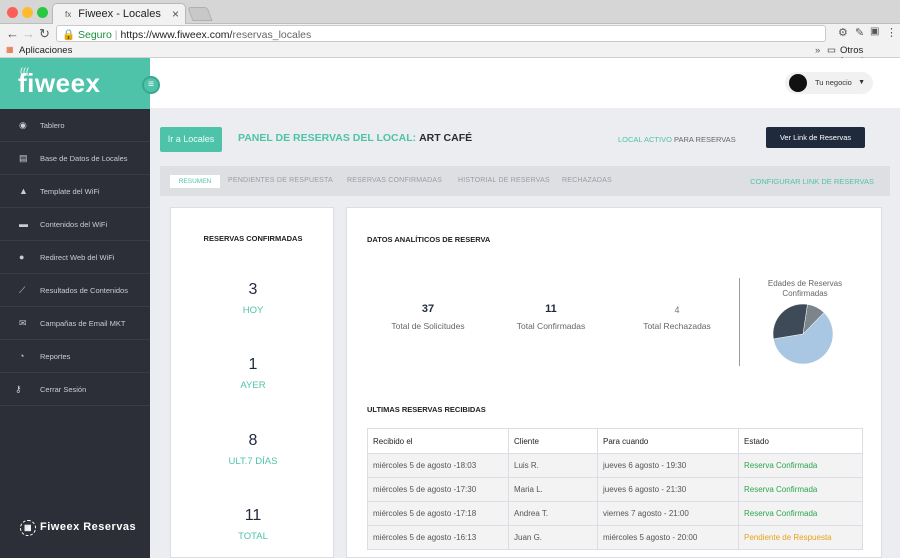  I want to click on sidebar-item-cerrar-sesion: ⚷ Cerrar Sesión, so click(75, 389).